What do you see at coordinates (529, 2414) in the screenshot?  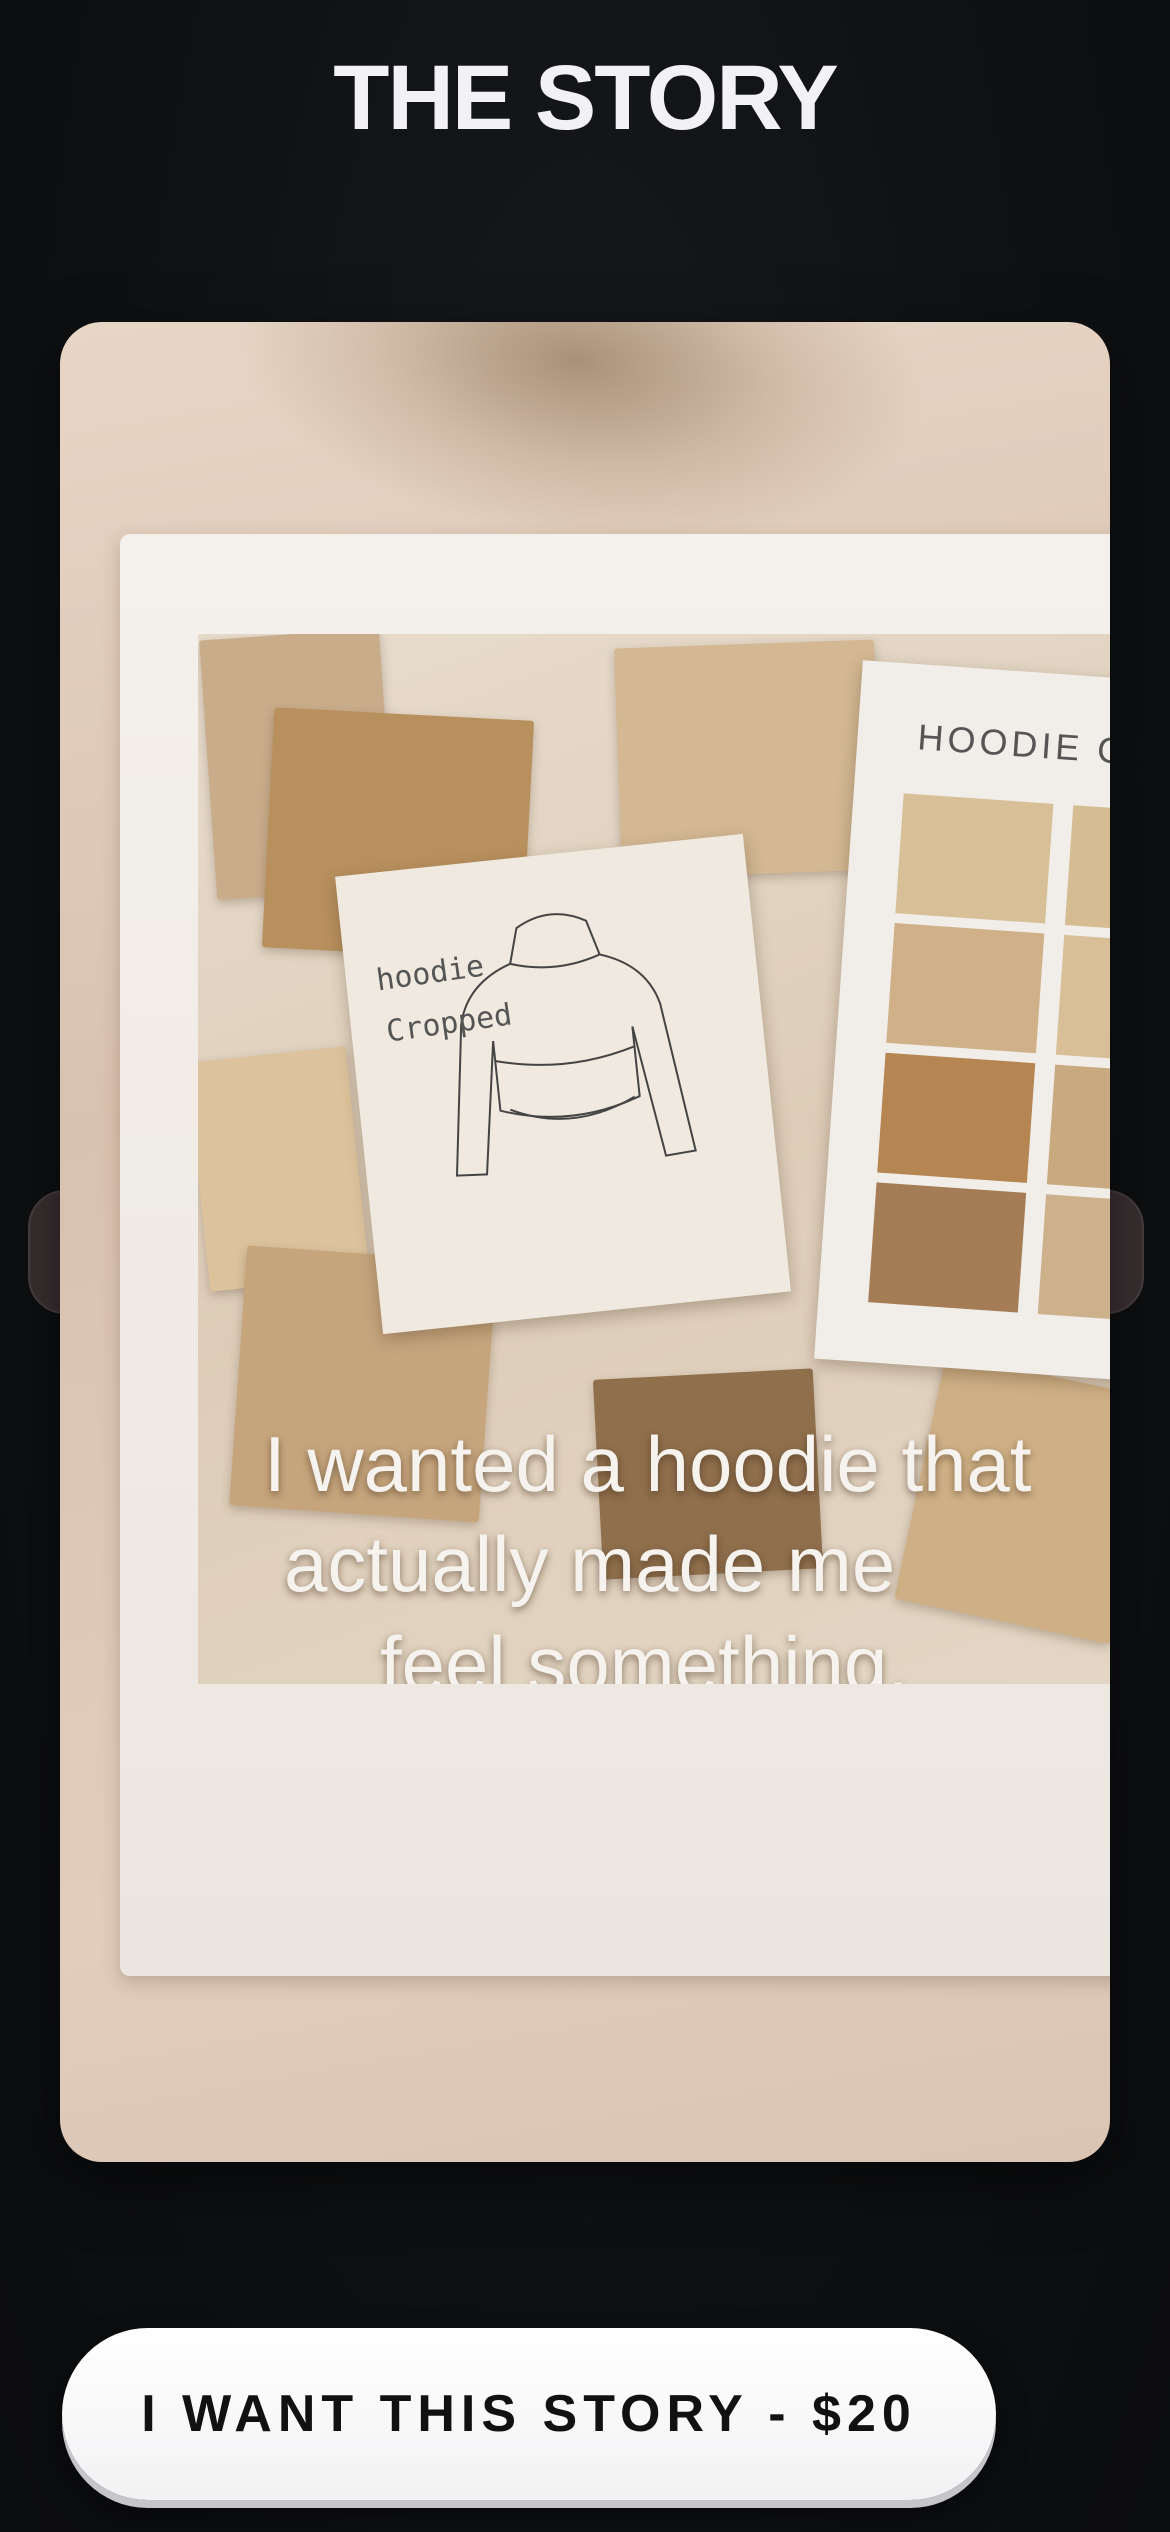 I see `buy-story-button: I WANT THIS STORY - $20` at bounding box center [529, 2414].